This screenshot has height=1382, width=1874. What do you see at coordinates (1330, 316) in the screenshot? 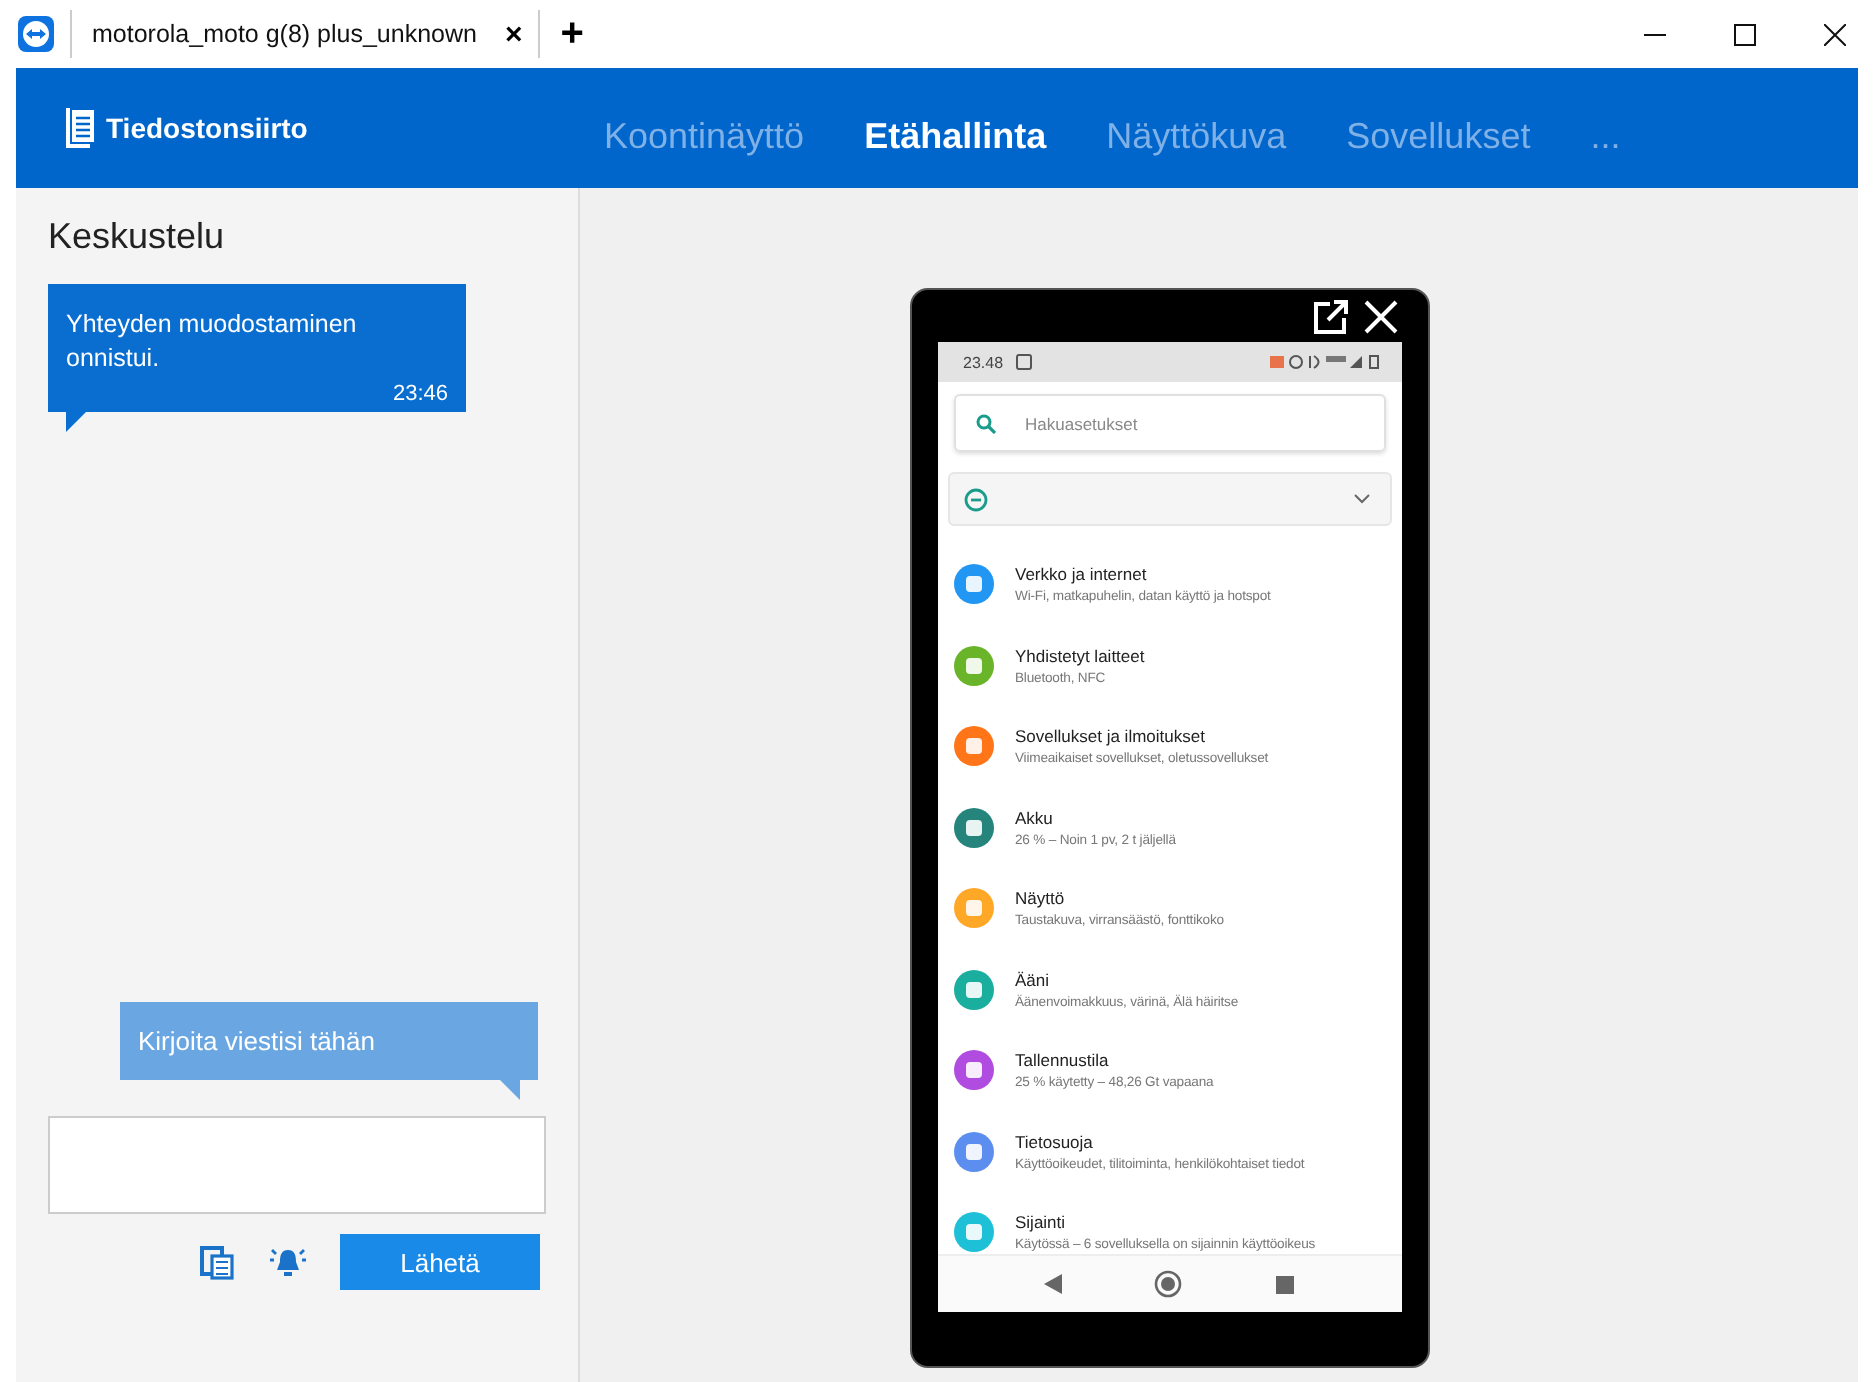
I see `popout-icon` at bounding box center [1330, 316].